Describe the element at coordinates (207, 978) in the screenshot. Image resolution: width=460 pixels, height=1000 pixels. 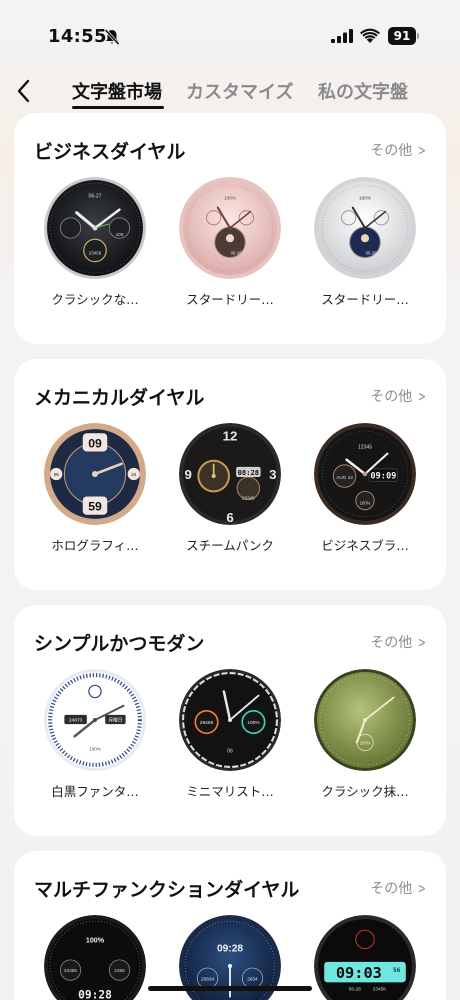
I see `dial-steps: 25634` at that location.